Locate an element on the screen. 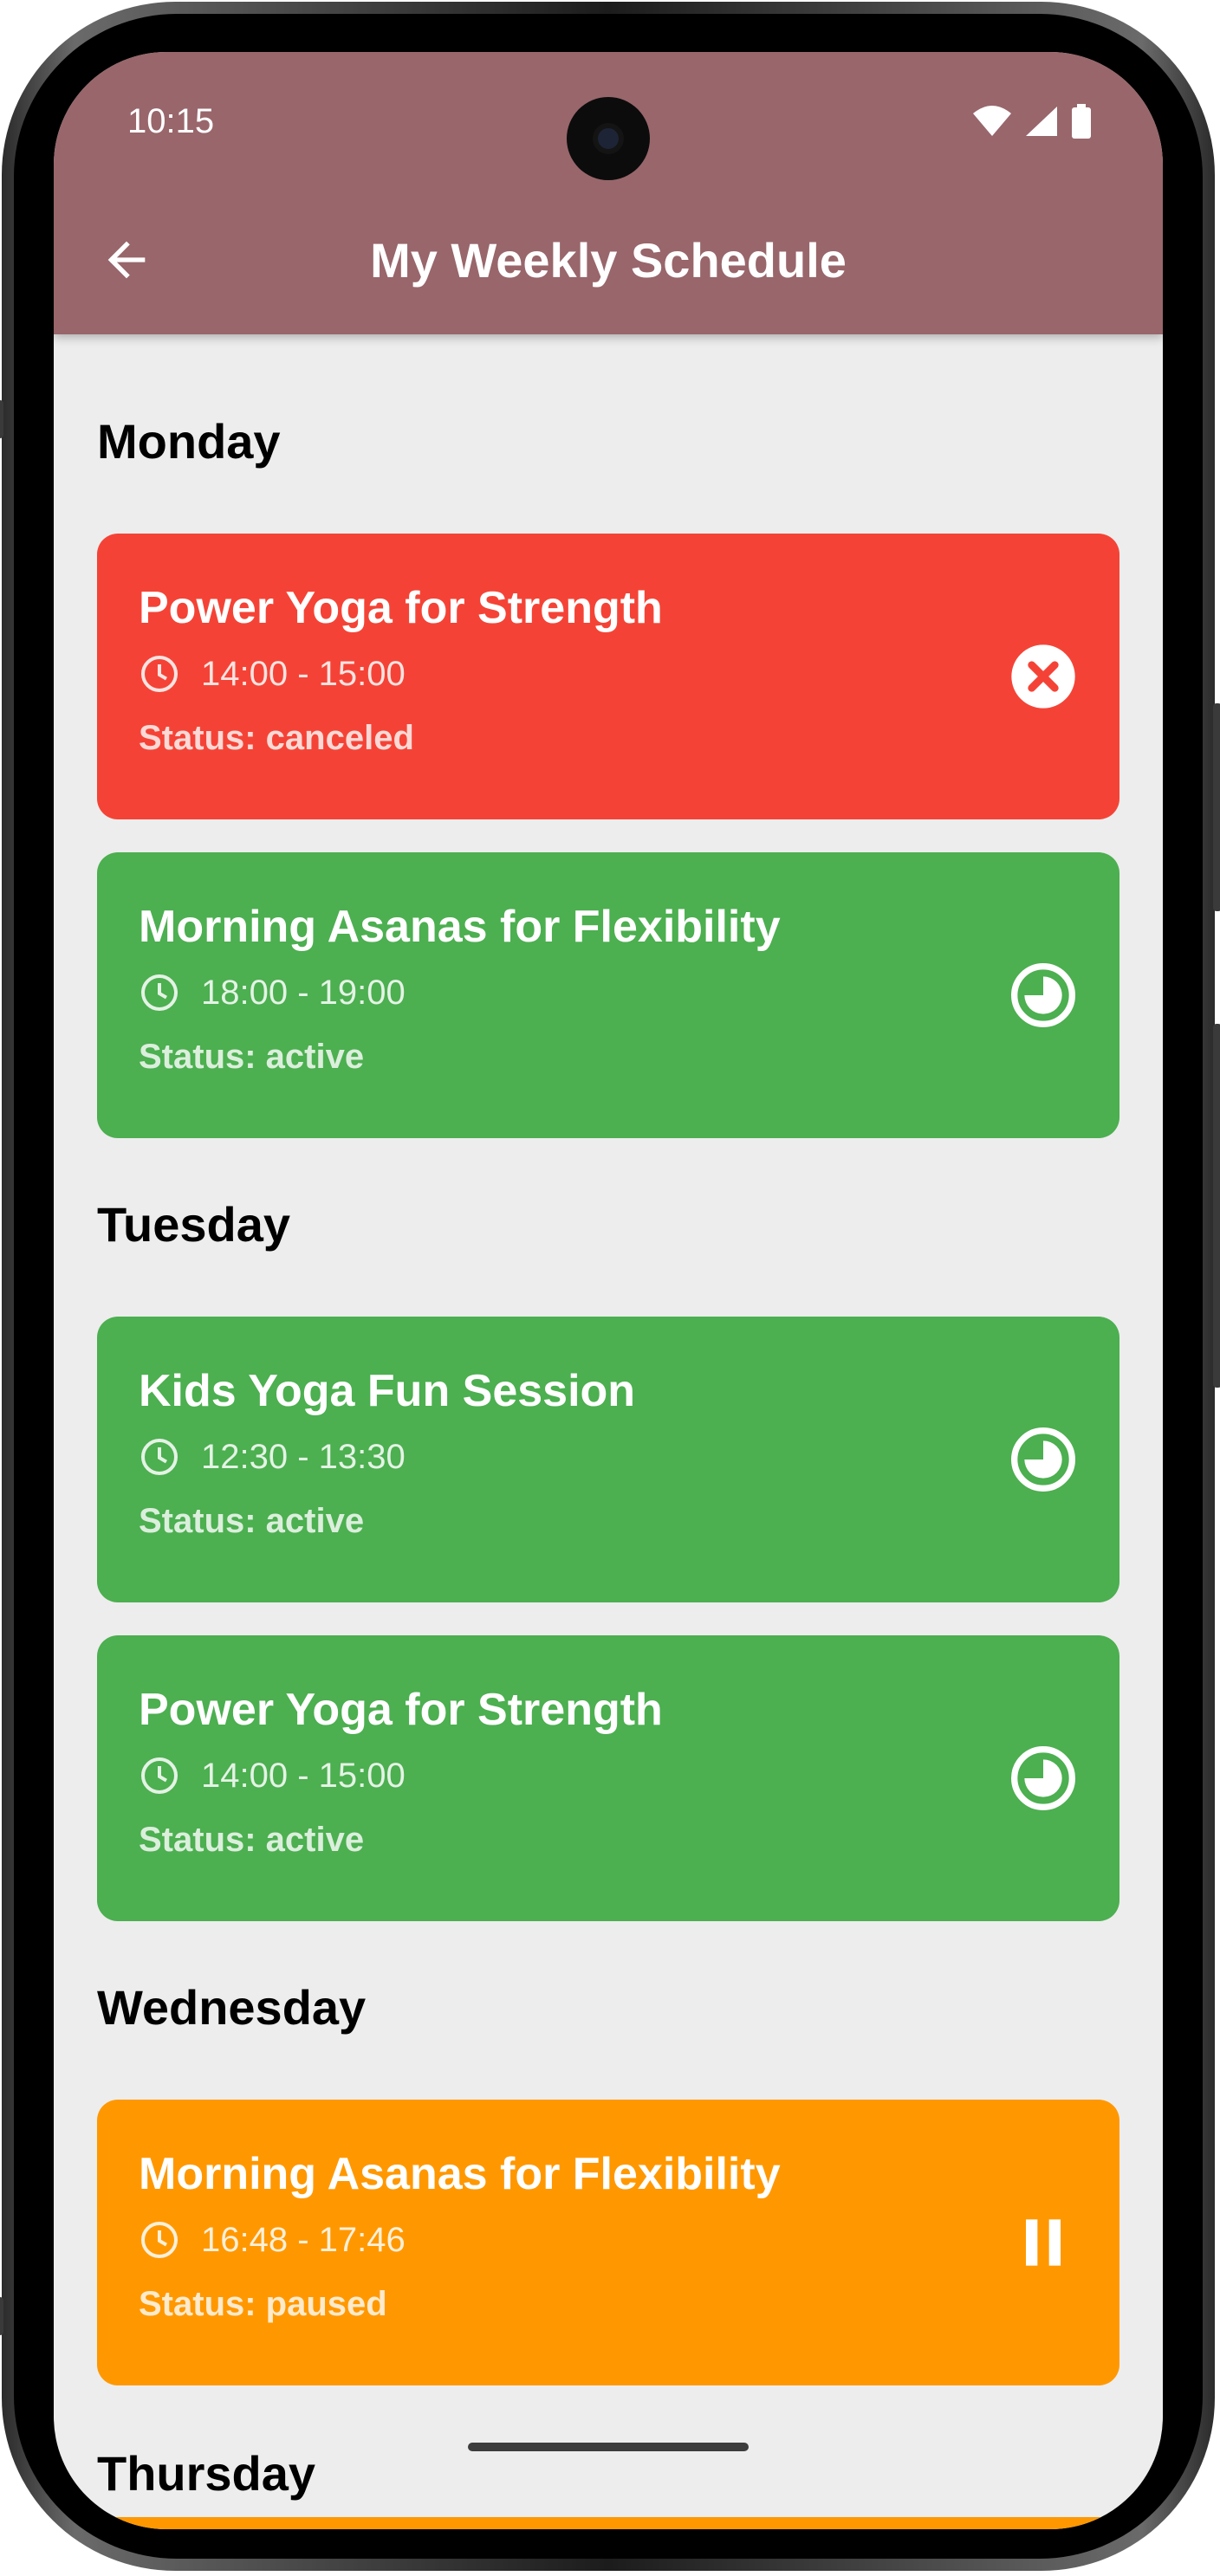 This screenshot has height=2576, width=1220. home-indicator is located at coordinates (608, 2447).